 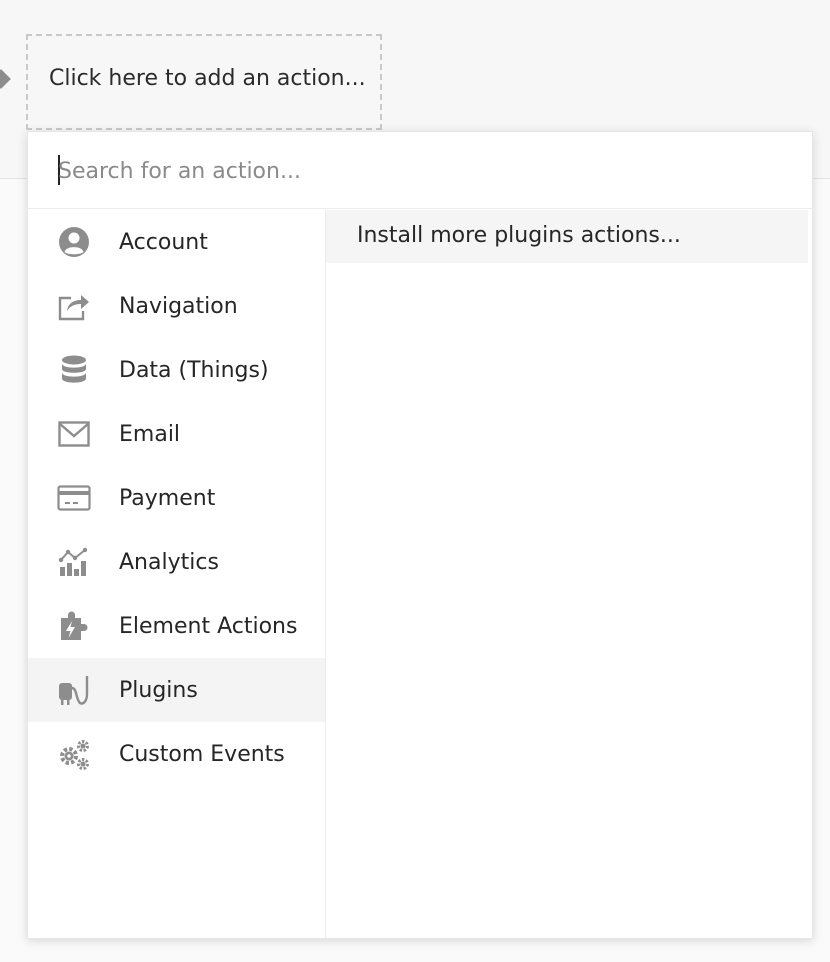 I want to click on puzzle-bolt-icon, so click(x=74, y=626).